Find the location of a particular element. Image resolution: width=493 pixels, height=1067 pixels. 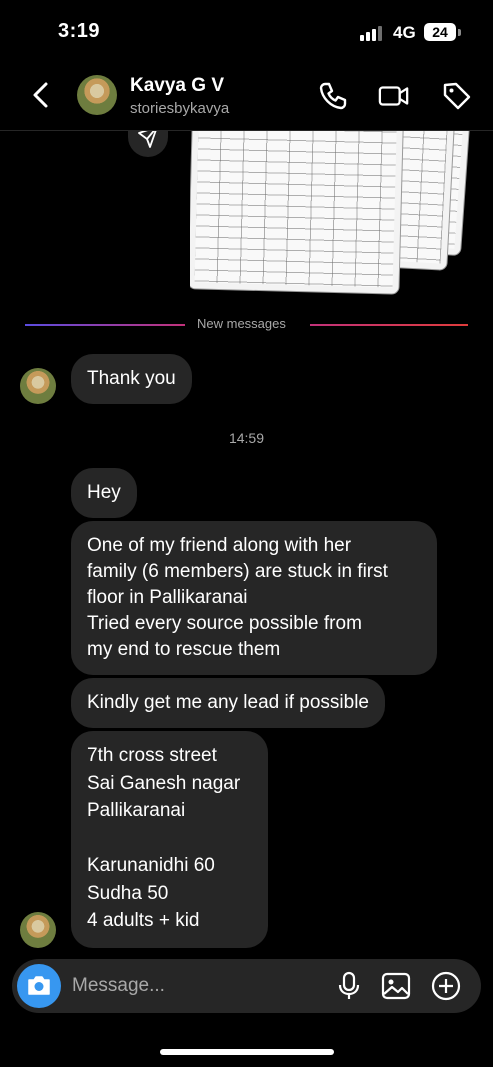

add-icon is located at coordinates (446, 986).